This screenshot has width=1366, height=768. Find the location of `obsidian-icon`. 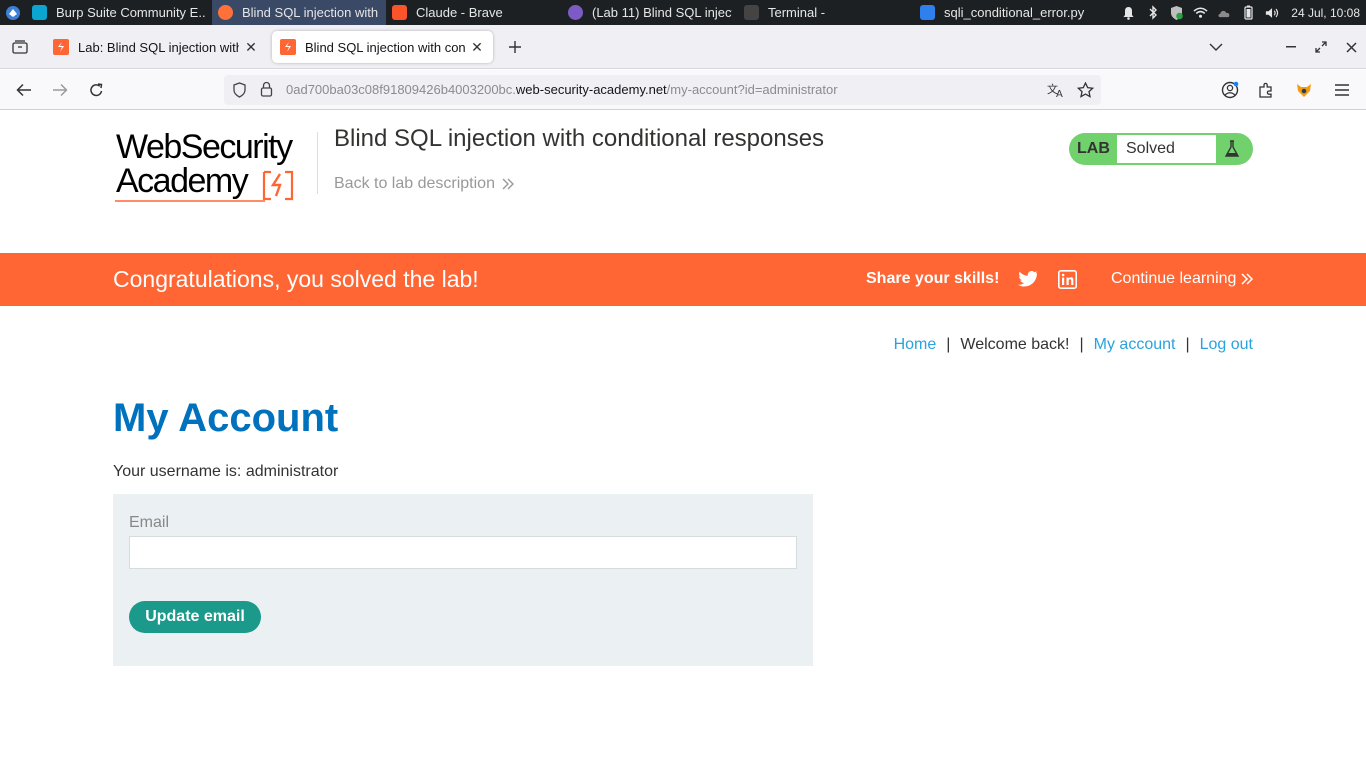

obsidian-icon is located at coordinates (575, 12).